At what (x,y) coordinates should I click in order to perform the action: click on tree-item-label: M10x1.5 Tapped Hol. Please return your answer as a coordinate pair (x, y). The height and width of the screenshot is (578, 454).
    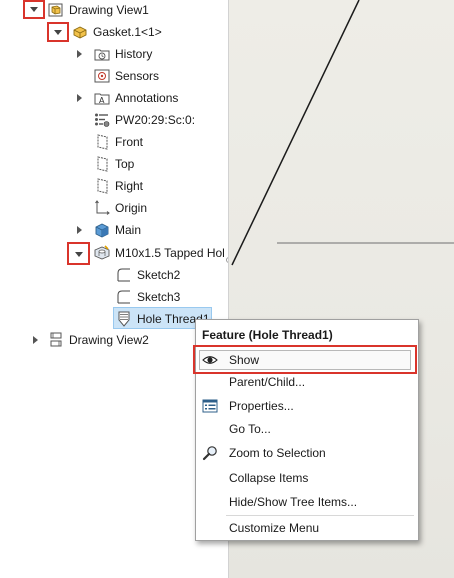
    Looking at the image, I should click on (170, 253).